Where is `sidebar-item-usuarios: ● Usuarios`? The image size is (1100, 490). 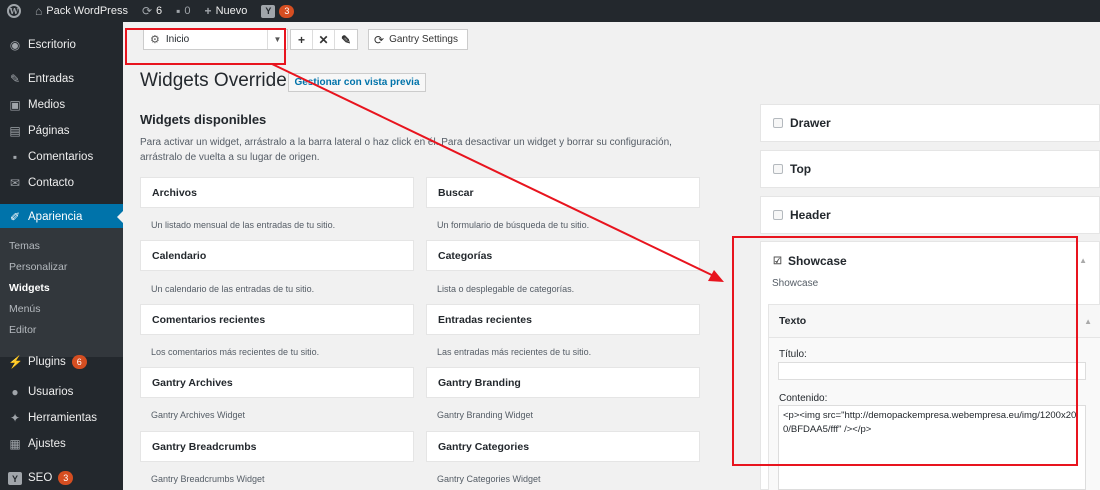
sidebar-item-usuarios: ● Usuarios is located at coordinates (61, 392).